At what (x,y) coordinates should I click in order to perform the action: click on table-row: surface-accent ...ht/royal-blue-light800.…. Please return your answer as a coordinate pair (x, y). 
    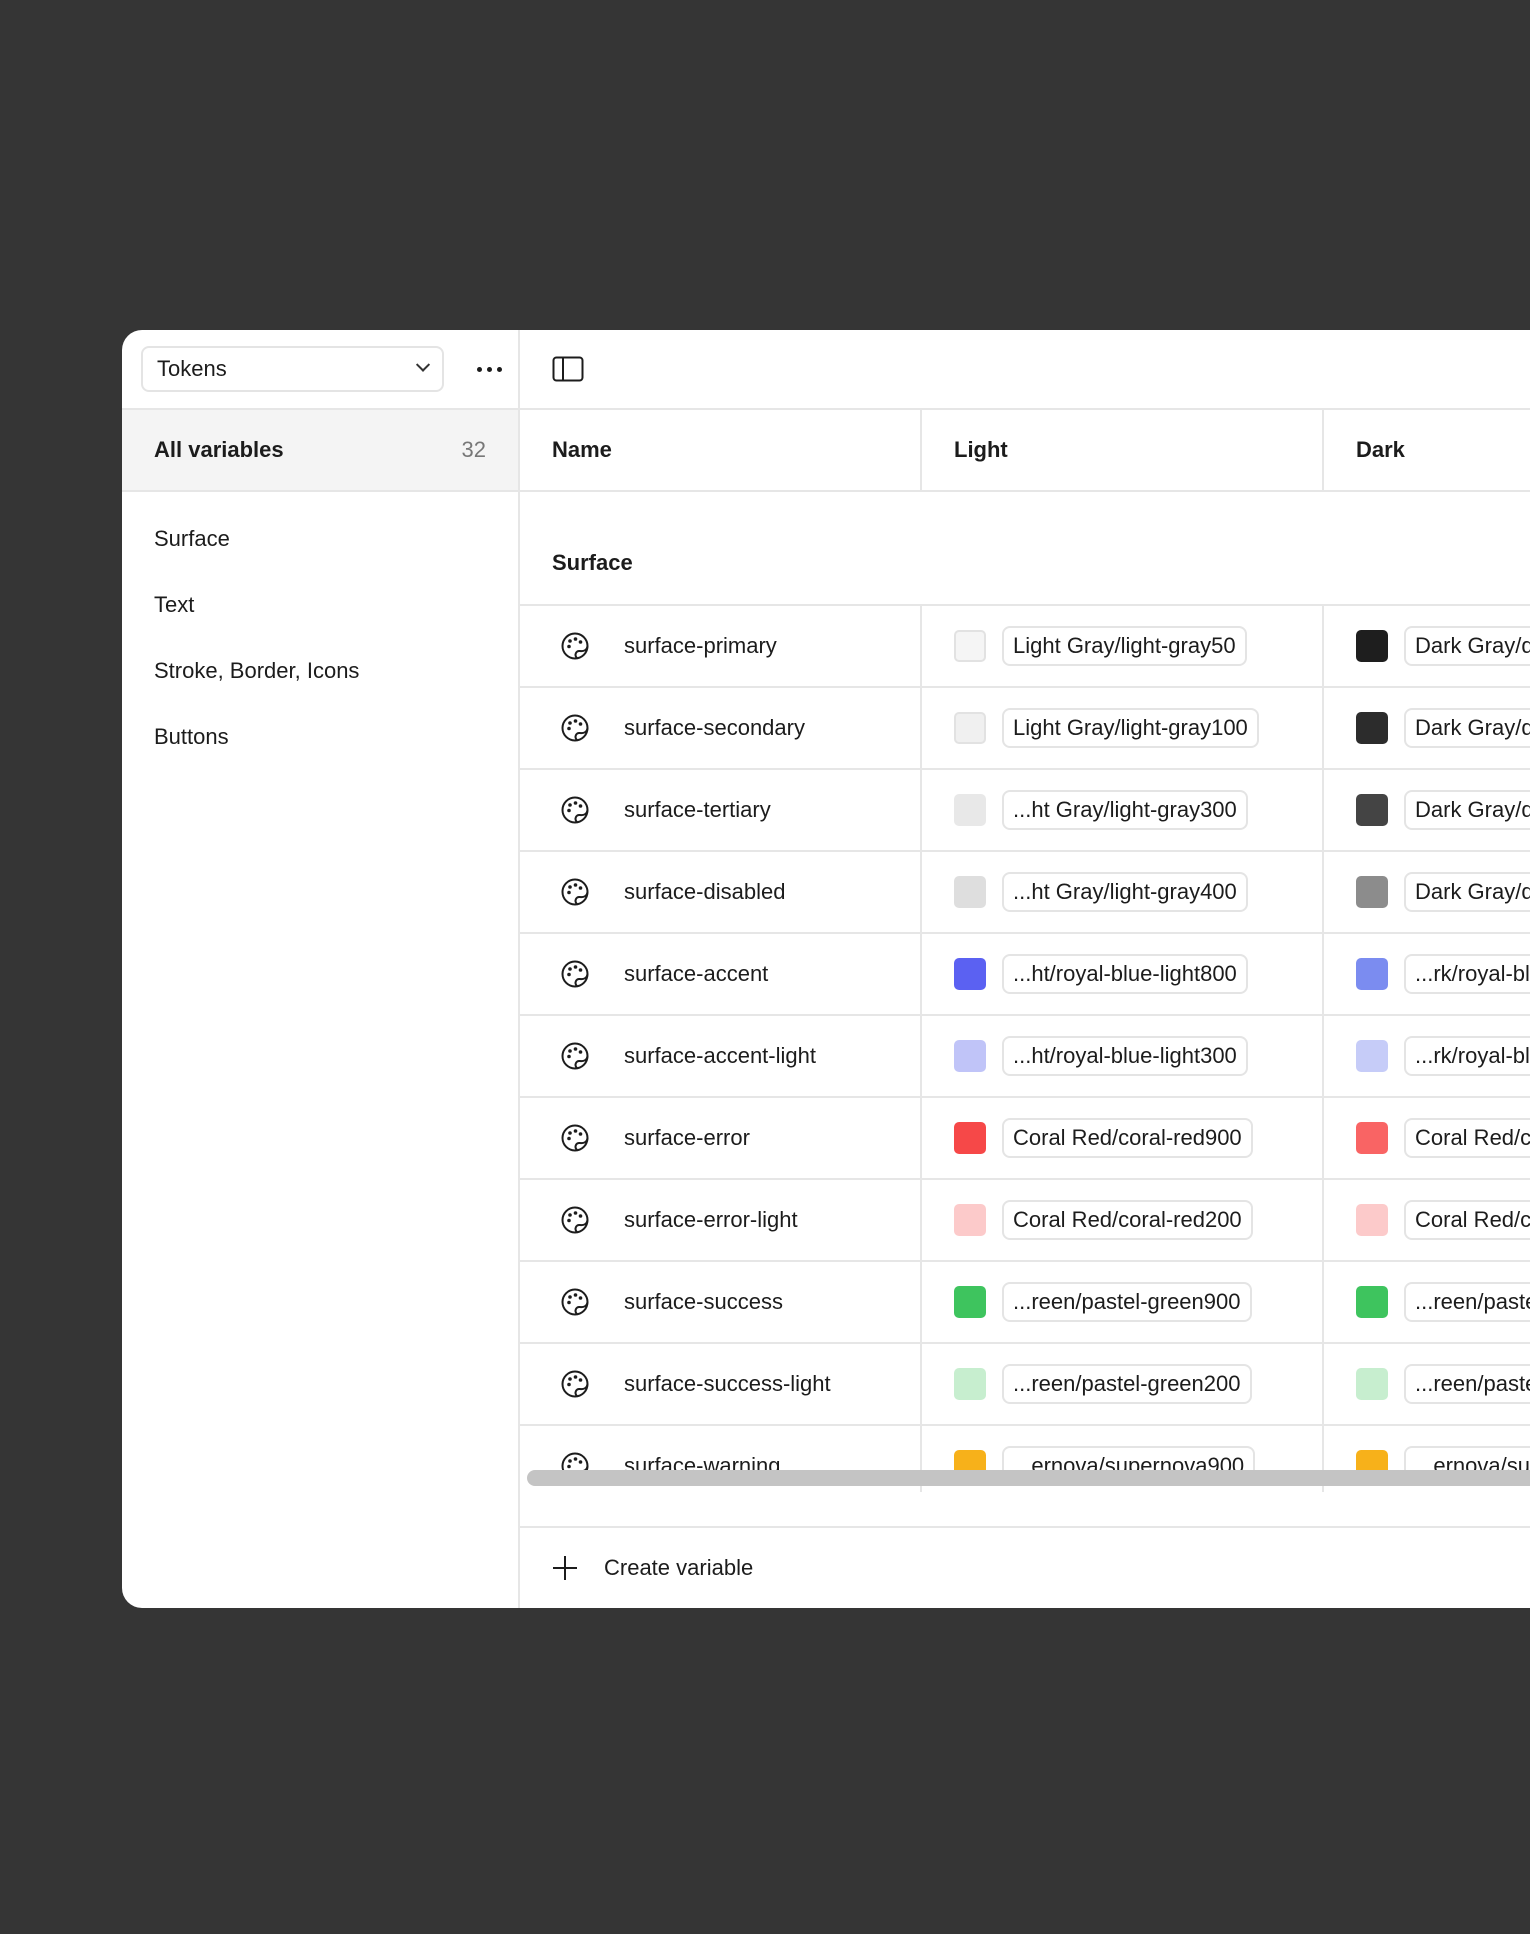
    Looking at the image, I should click on (1025, 975).